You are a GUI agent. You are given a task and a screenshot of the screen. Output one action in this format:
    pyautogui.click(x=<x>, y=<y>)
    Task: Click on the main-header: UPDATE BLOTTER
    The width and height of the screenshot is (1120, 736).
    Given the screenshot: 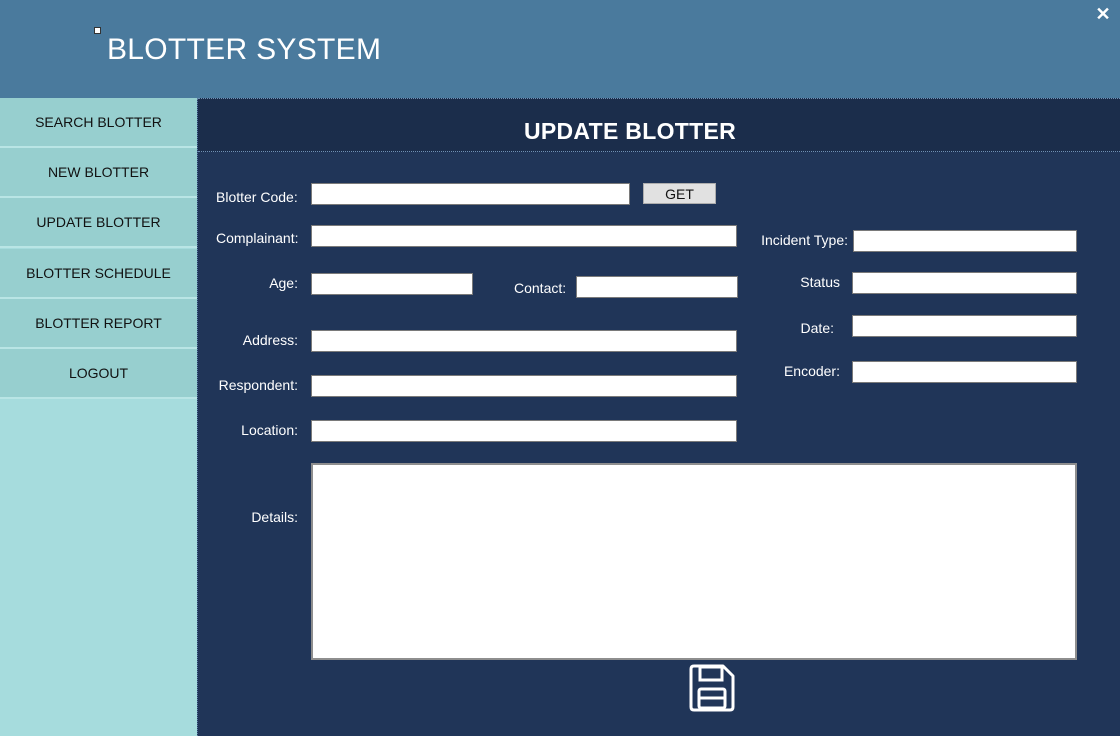 What is the action you would take?
    pyautogui.click(x=659, y=125)
    